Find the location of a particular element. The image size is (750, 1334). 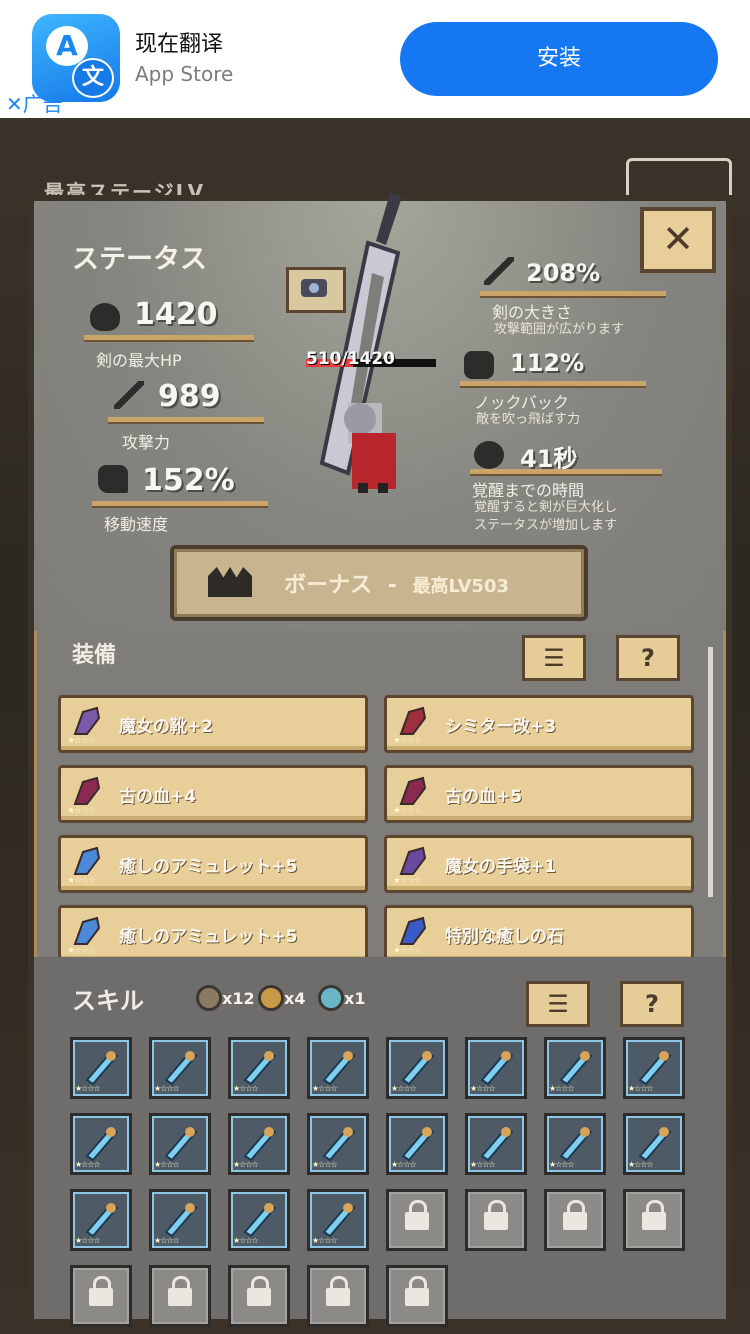

knockback-bar is located at coordinates (553, 384).